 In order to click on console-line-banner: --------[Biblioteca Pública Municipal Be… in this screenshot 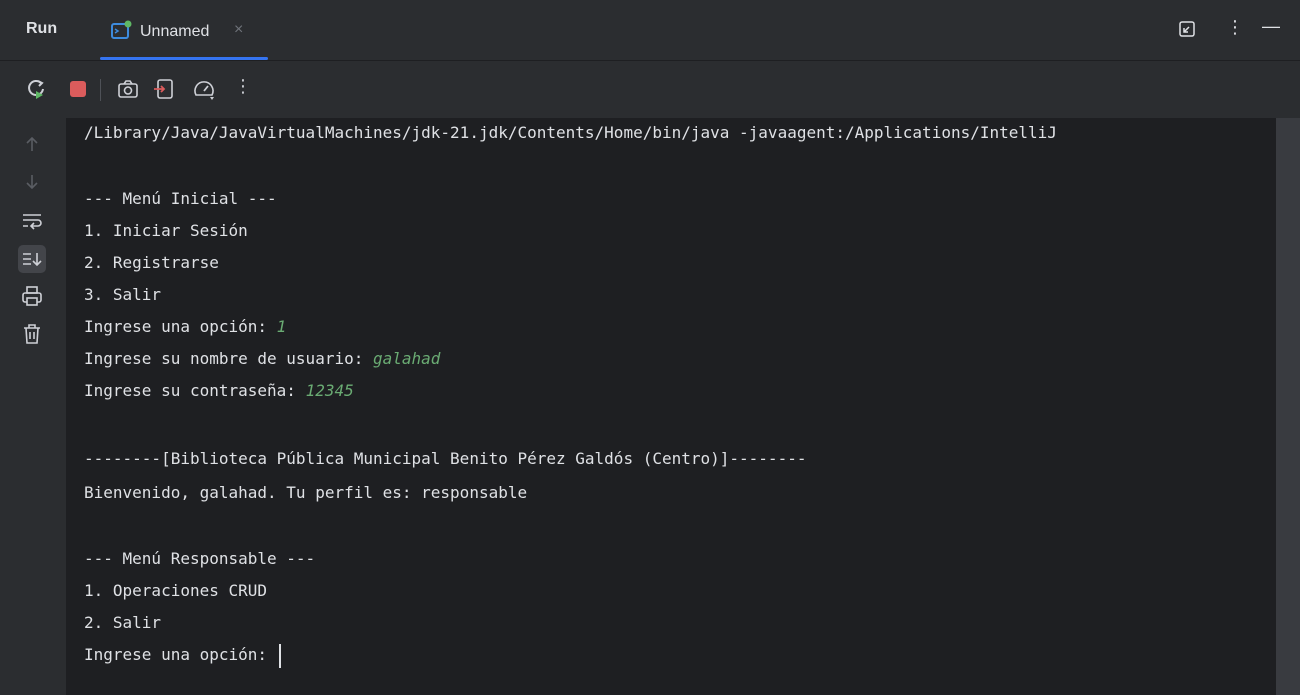, I will do `click(445, 458)`.